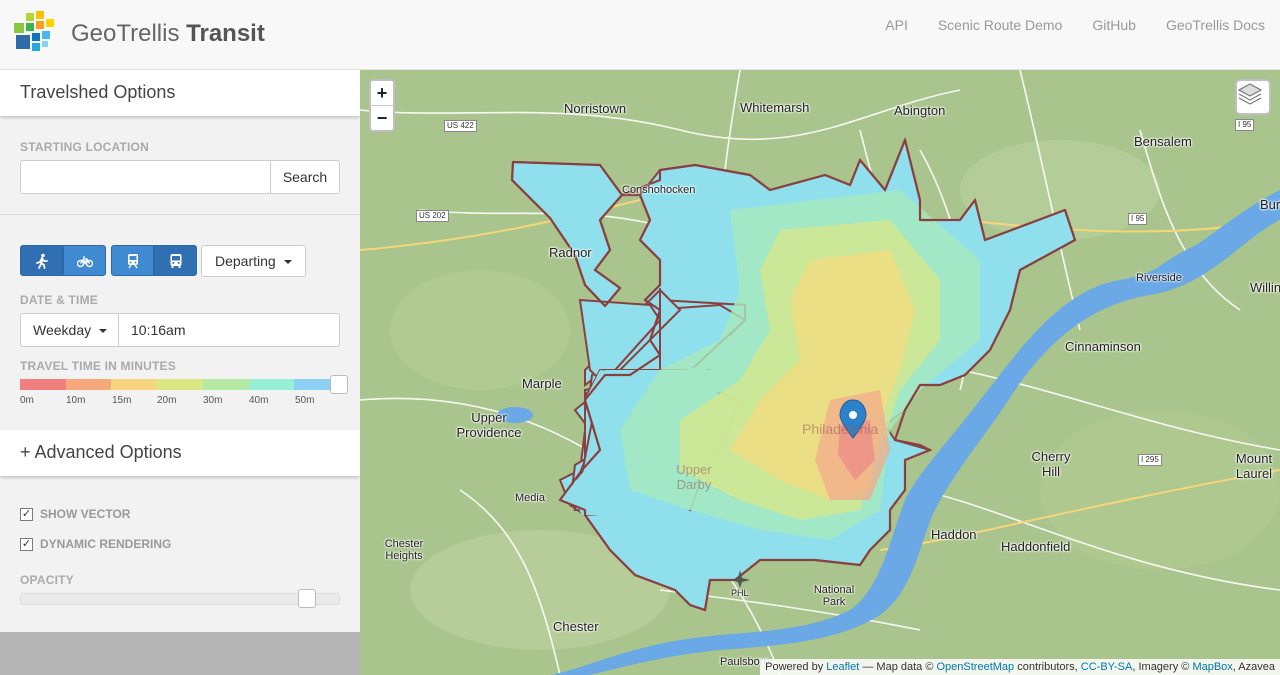  I want to click on train-icon, so click(132, 260).